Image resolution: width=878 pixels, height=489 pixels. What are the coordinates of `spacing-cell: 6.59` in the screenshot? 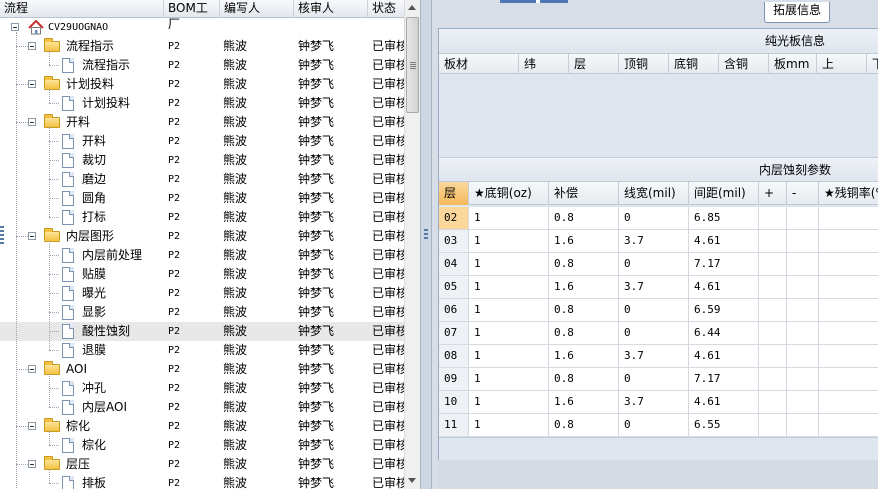 It's located at (724, 310).